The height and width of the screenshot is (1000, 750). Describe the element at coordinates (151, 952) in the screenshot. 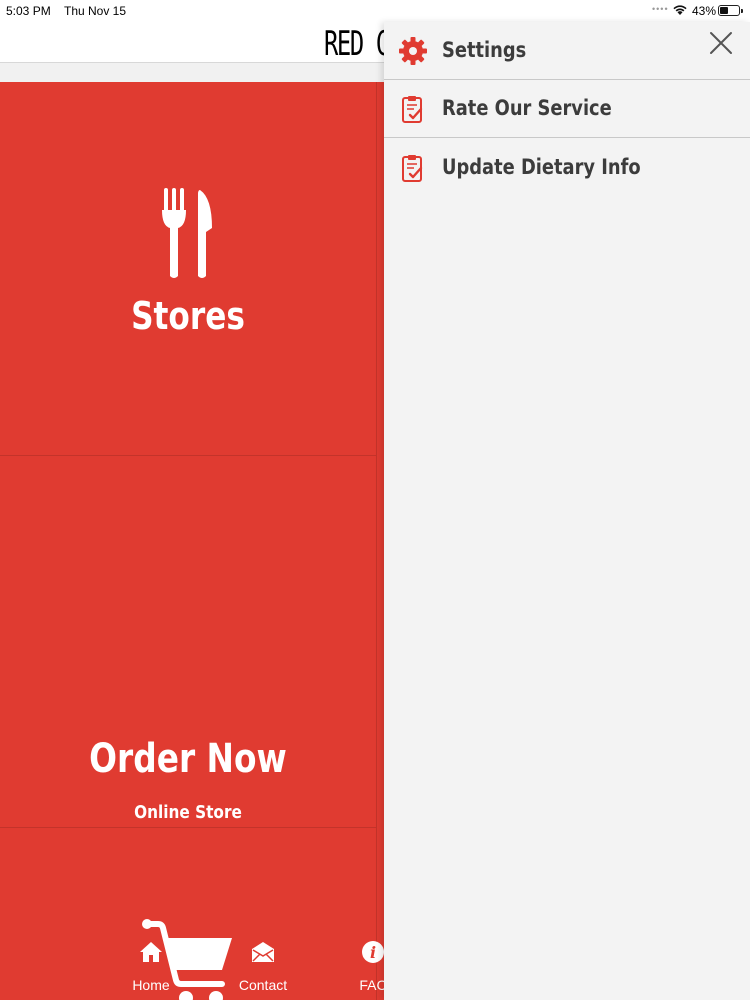

I see `home-icon` at that location.